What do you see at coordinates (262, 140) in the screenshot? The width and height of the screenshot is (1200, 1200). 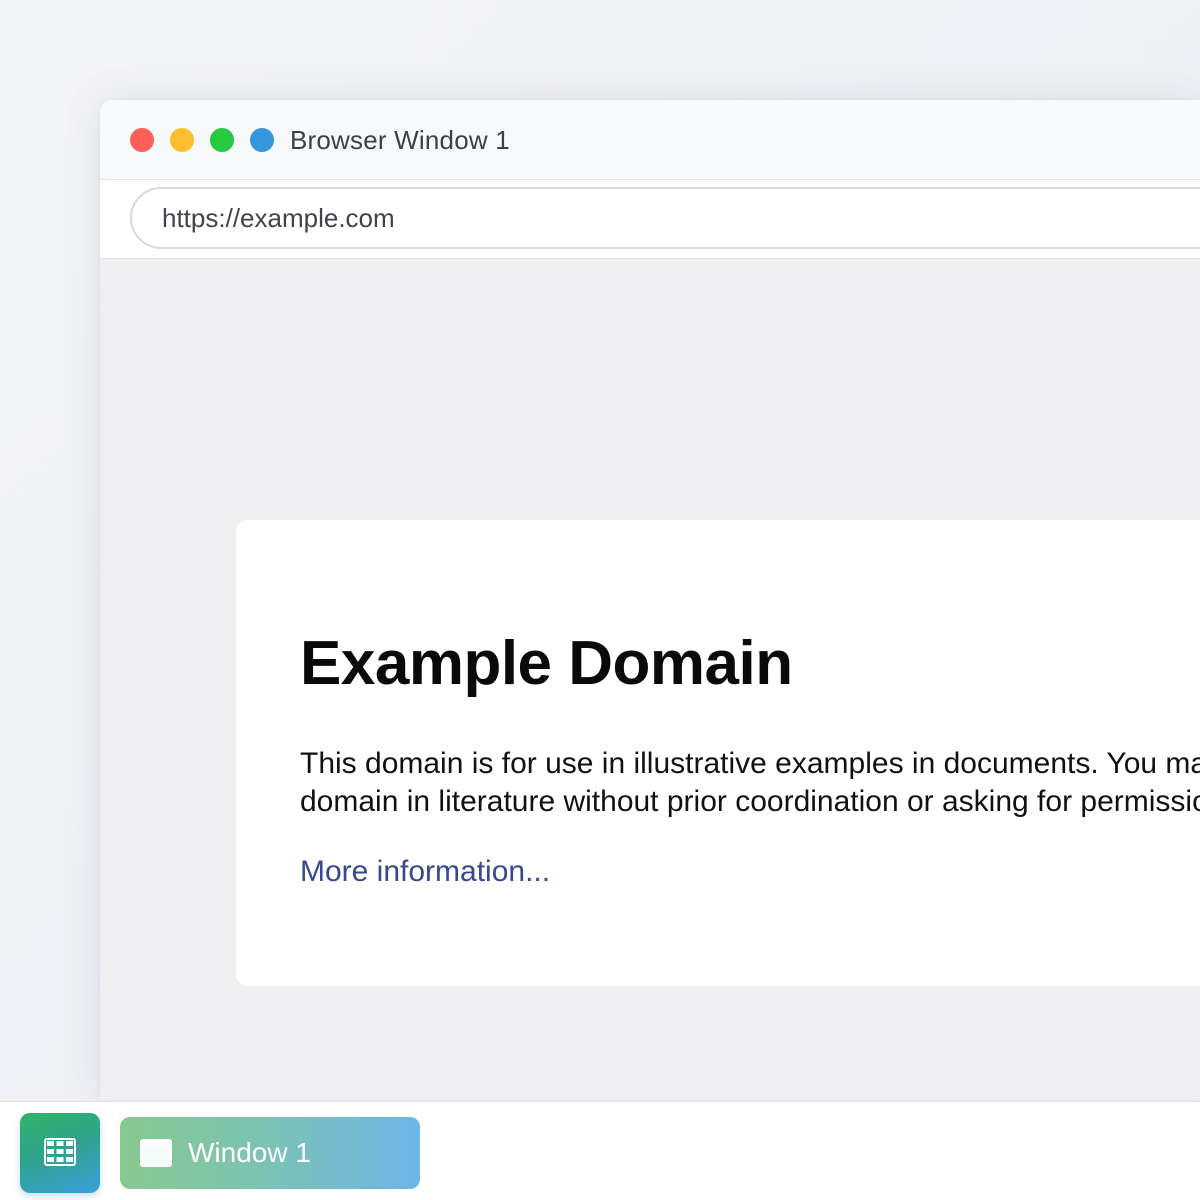 I see `extra-window-button` at bounding box center [262, 140].